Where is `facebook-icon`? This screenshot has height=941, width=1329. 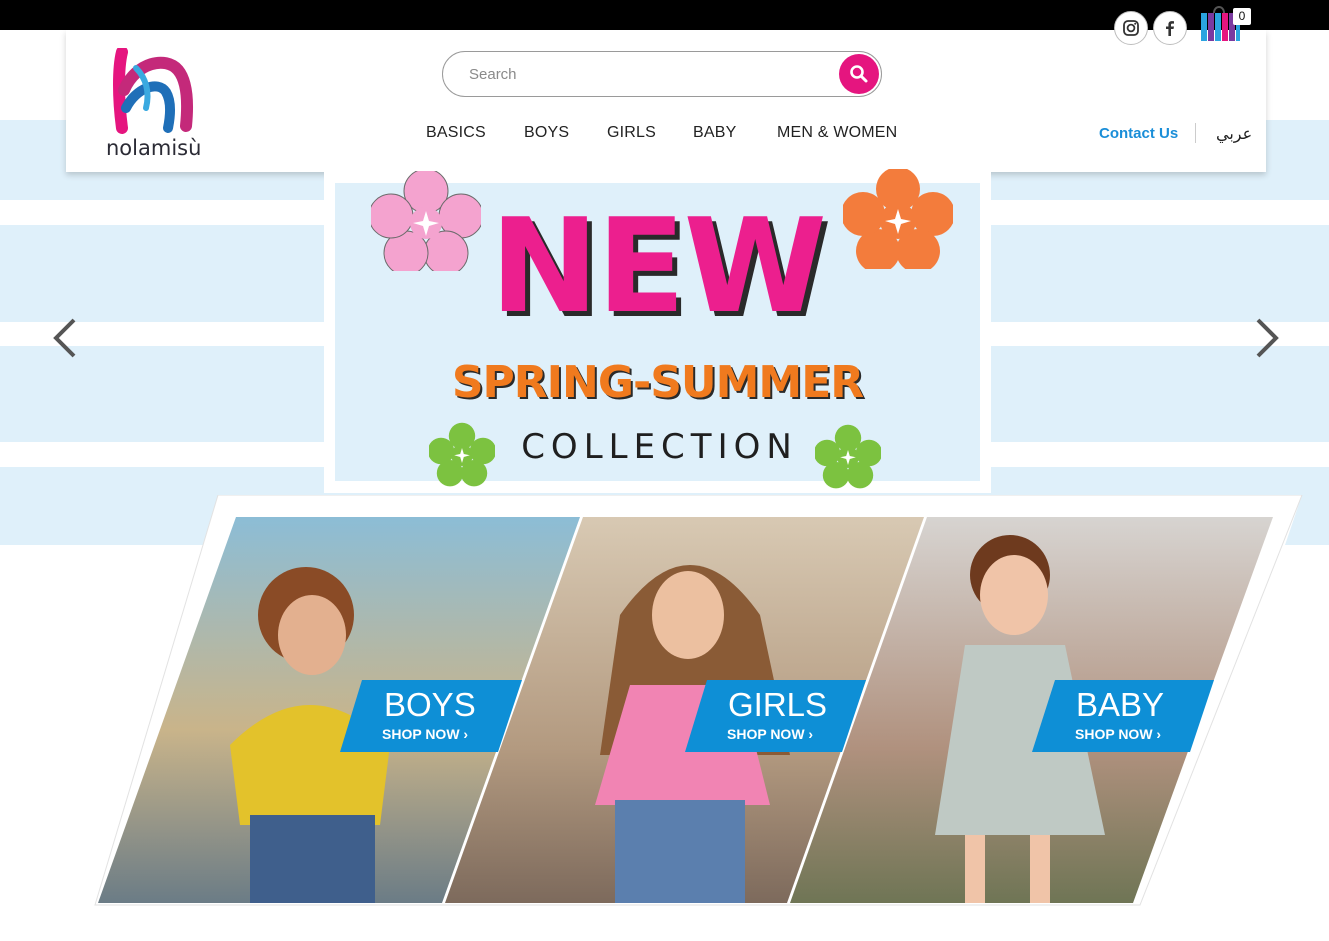 facebook-icon is located at coordinates (1170, 28).